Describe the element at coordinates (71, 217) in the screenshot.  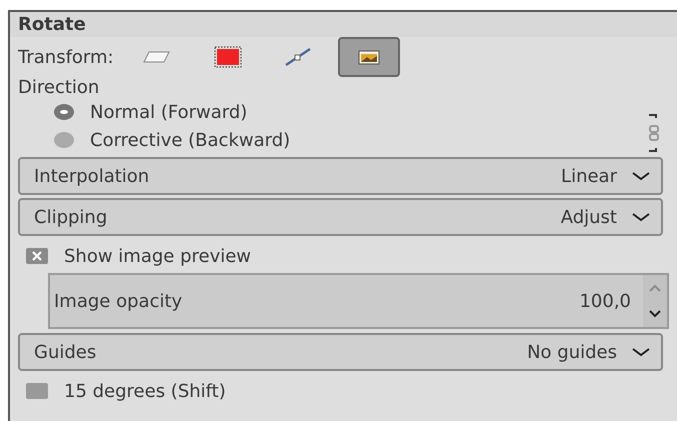
I see `dropdown-label: Clipping` at that location.